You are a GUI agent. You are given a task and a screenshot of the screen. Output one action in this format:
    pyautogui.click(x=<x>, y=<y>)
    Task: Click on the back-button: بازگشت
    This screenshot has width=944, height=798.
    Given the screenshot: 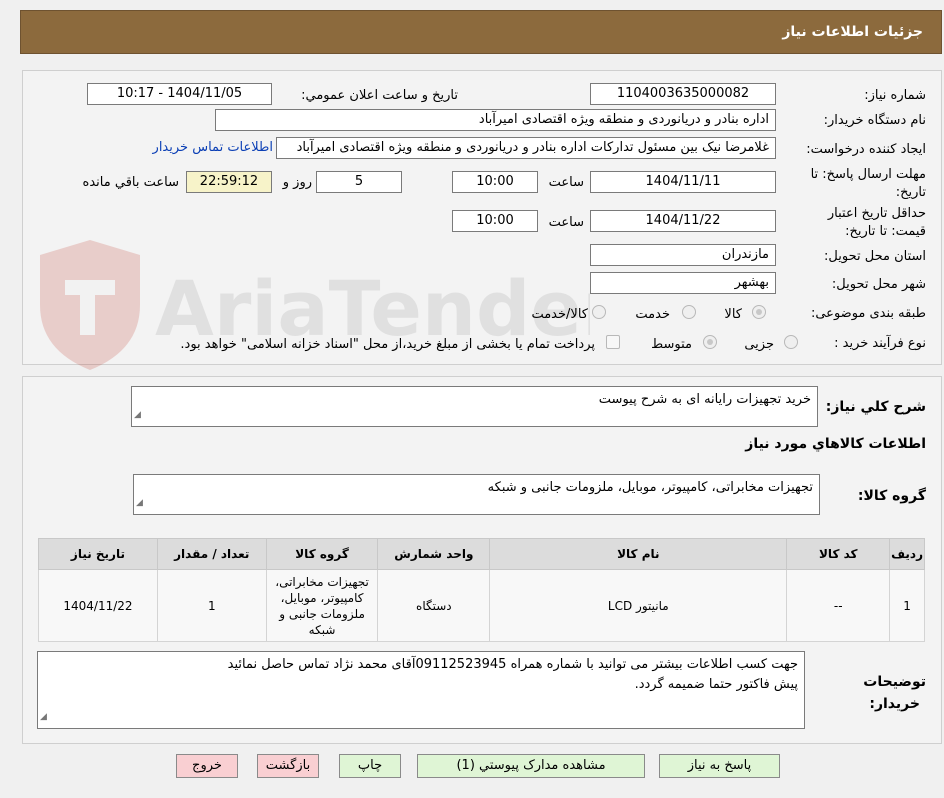 What is the action you would take?
    pyautogui.click(x=288, y=766)
    